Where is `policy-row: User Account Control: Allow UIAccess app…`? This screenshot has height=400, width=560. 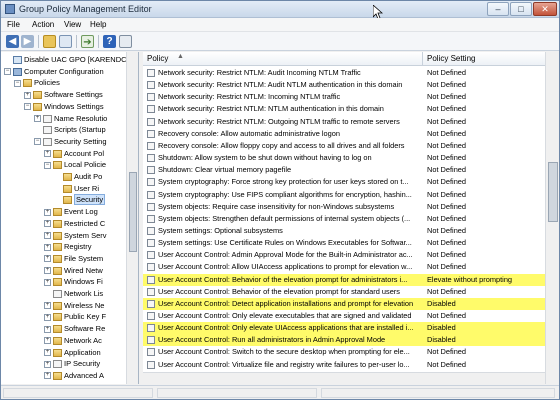 policy-row: User Account Control: Allow UIAccess app… is located at coordinates (344, 267).